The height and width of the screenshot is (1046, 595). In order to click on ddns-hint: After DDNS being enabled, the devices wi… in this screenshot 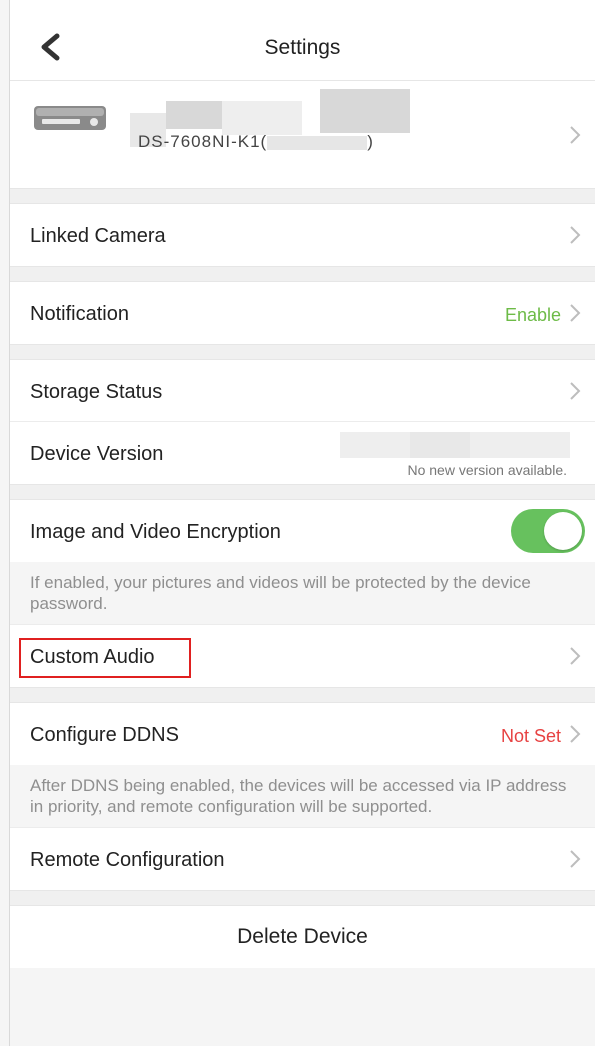, I will do `click(302, 796)`.